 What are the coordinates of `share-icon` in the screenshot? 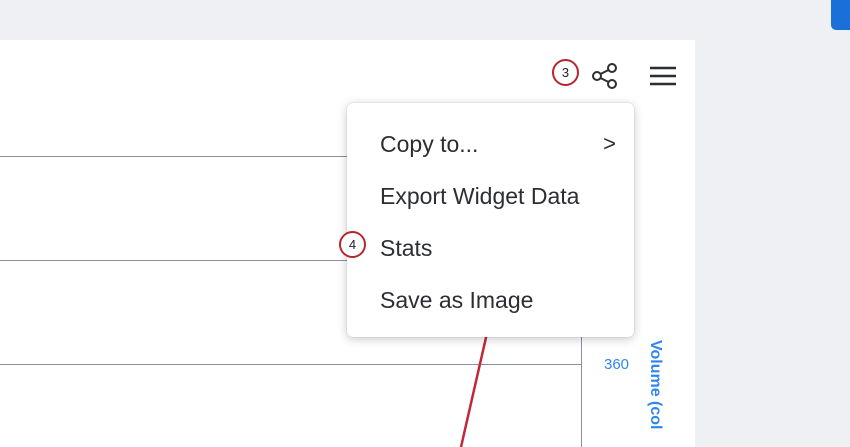 It's located at (605, 76).